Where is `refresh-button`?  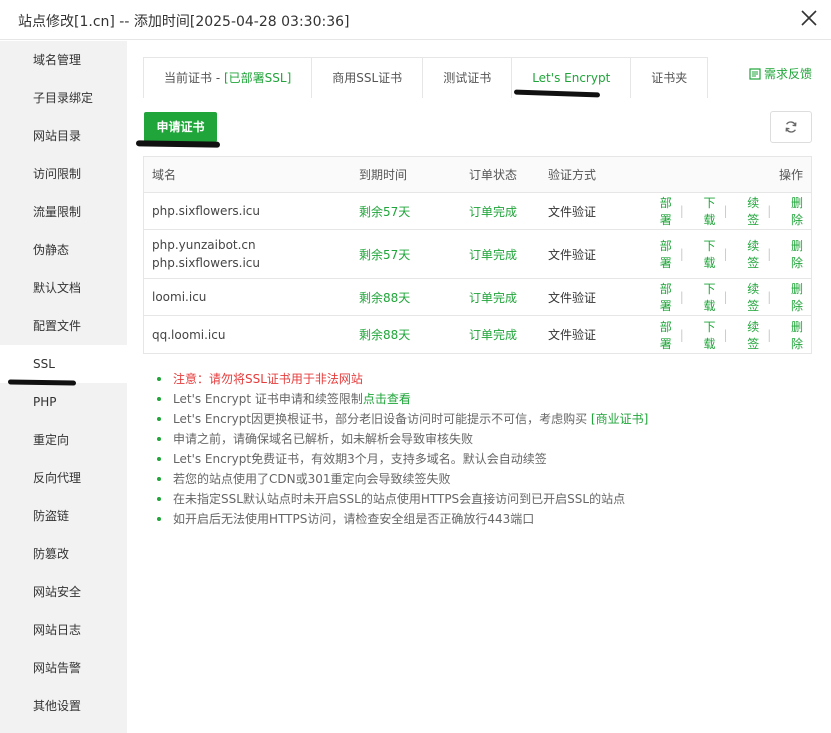
refresh-button is located at coordinates (791, 127).